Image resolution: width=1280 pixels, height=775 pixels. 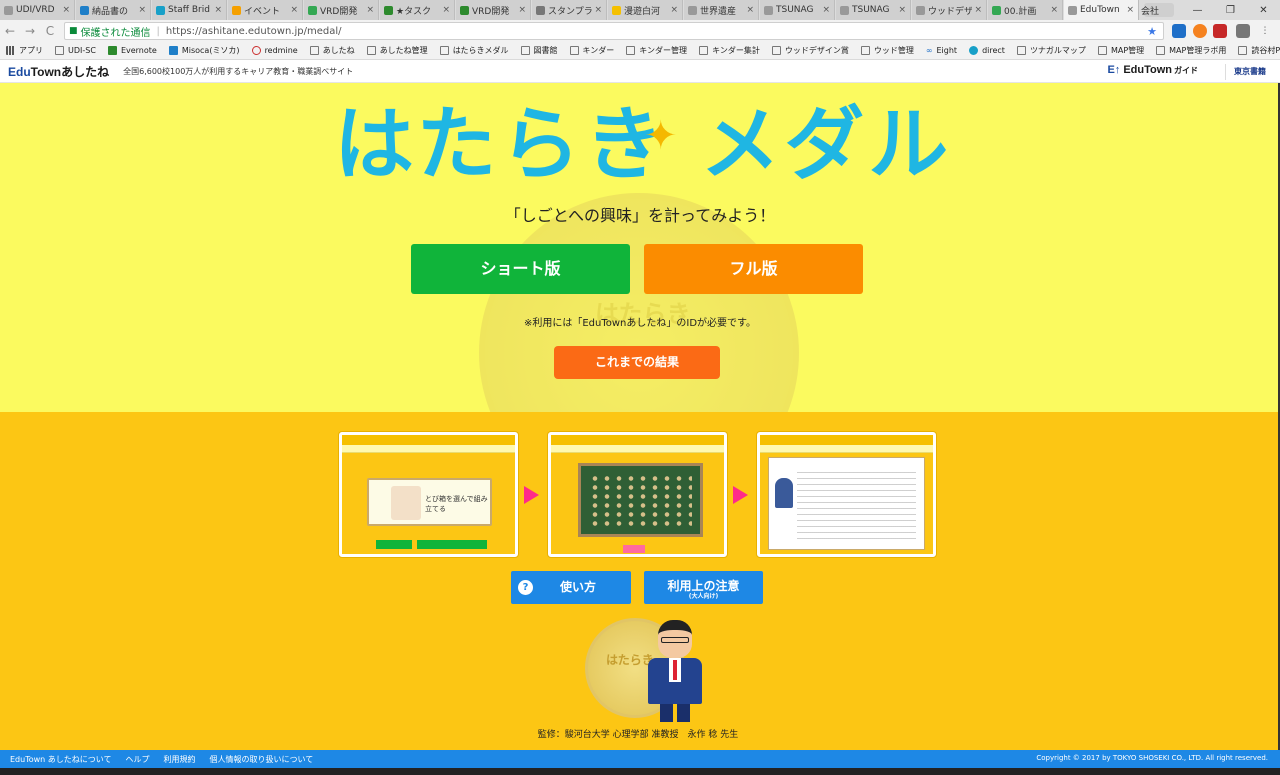 What do you see at coordinates (180, 759) in the screenshot?
I see `footer-link-terms: 利用規約` at bounding box center [180, 759].